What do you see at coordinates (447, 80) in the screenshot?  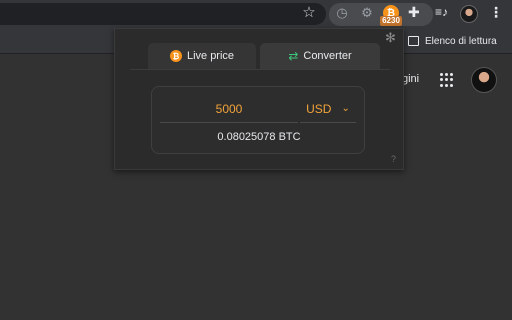 I see `apps-grid-icon` at bounding box center [447, 80].